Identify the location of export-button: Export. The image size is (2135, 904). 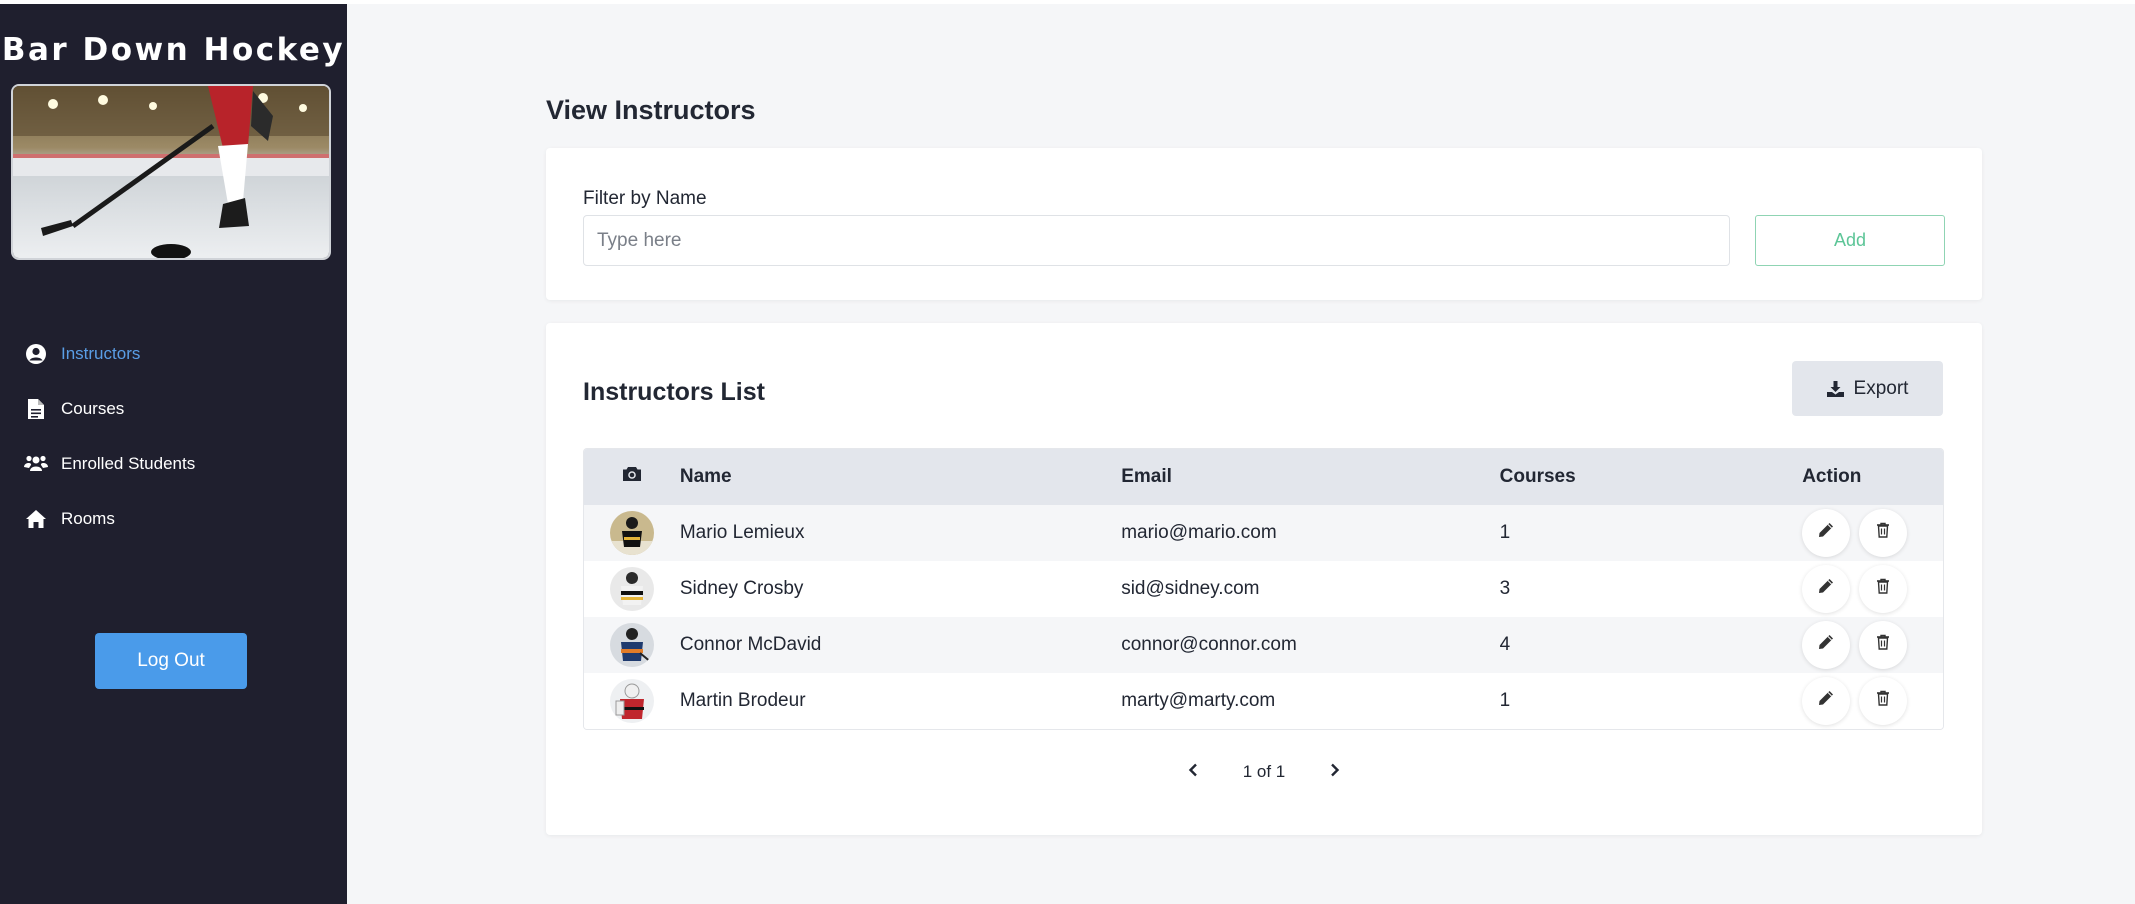
(1867, 388).